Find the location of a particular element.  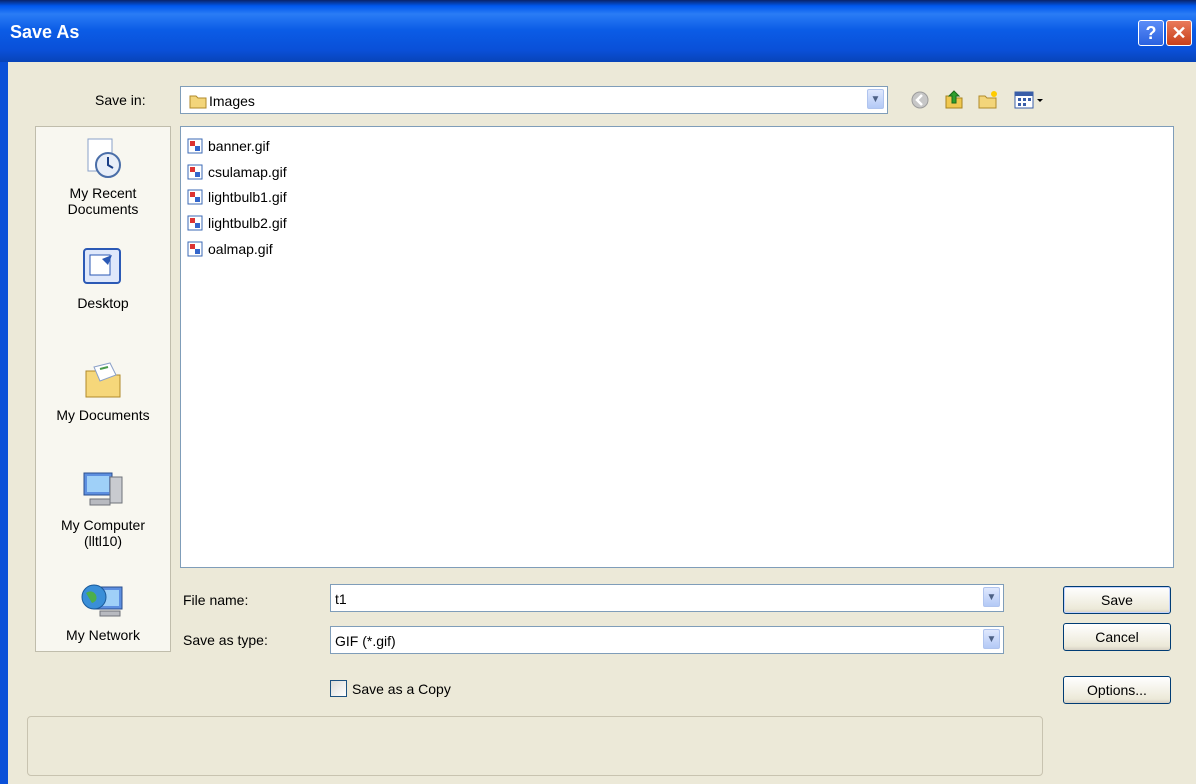

folder-icon is located at coordinates (198, 102).